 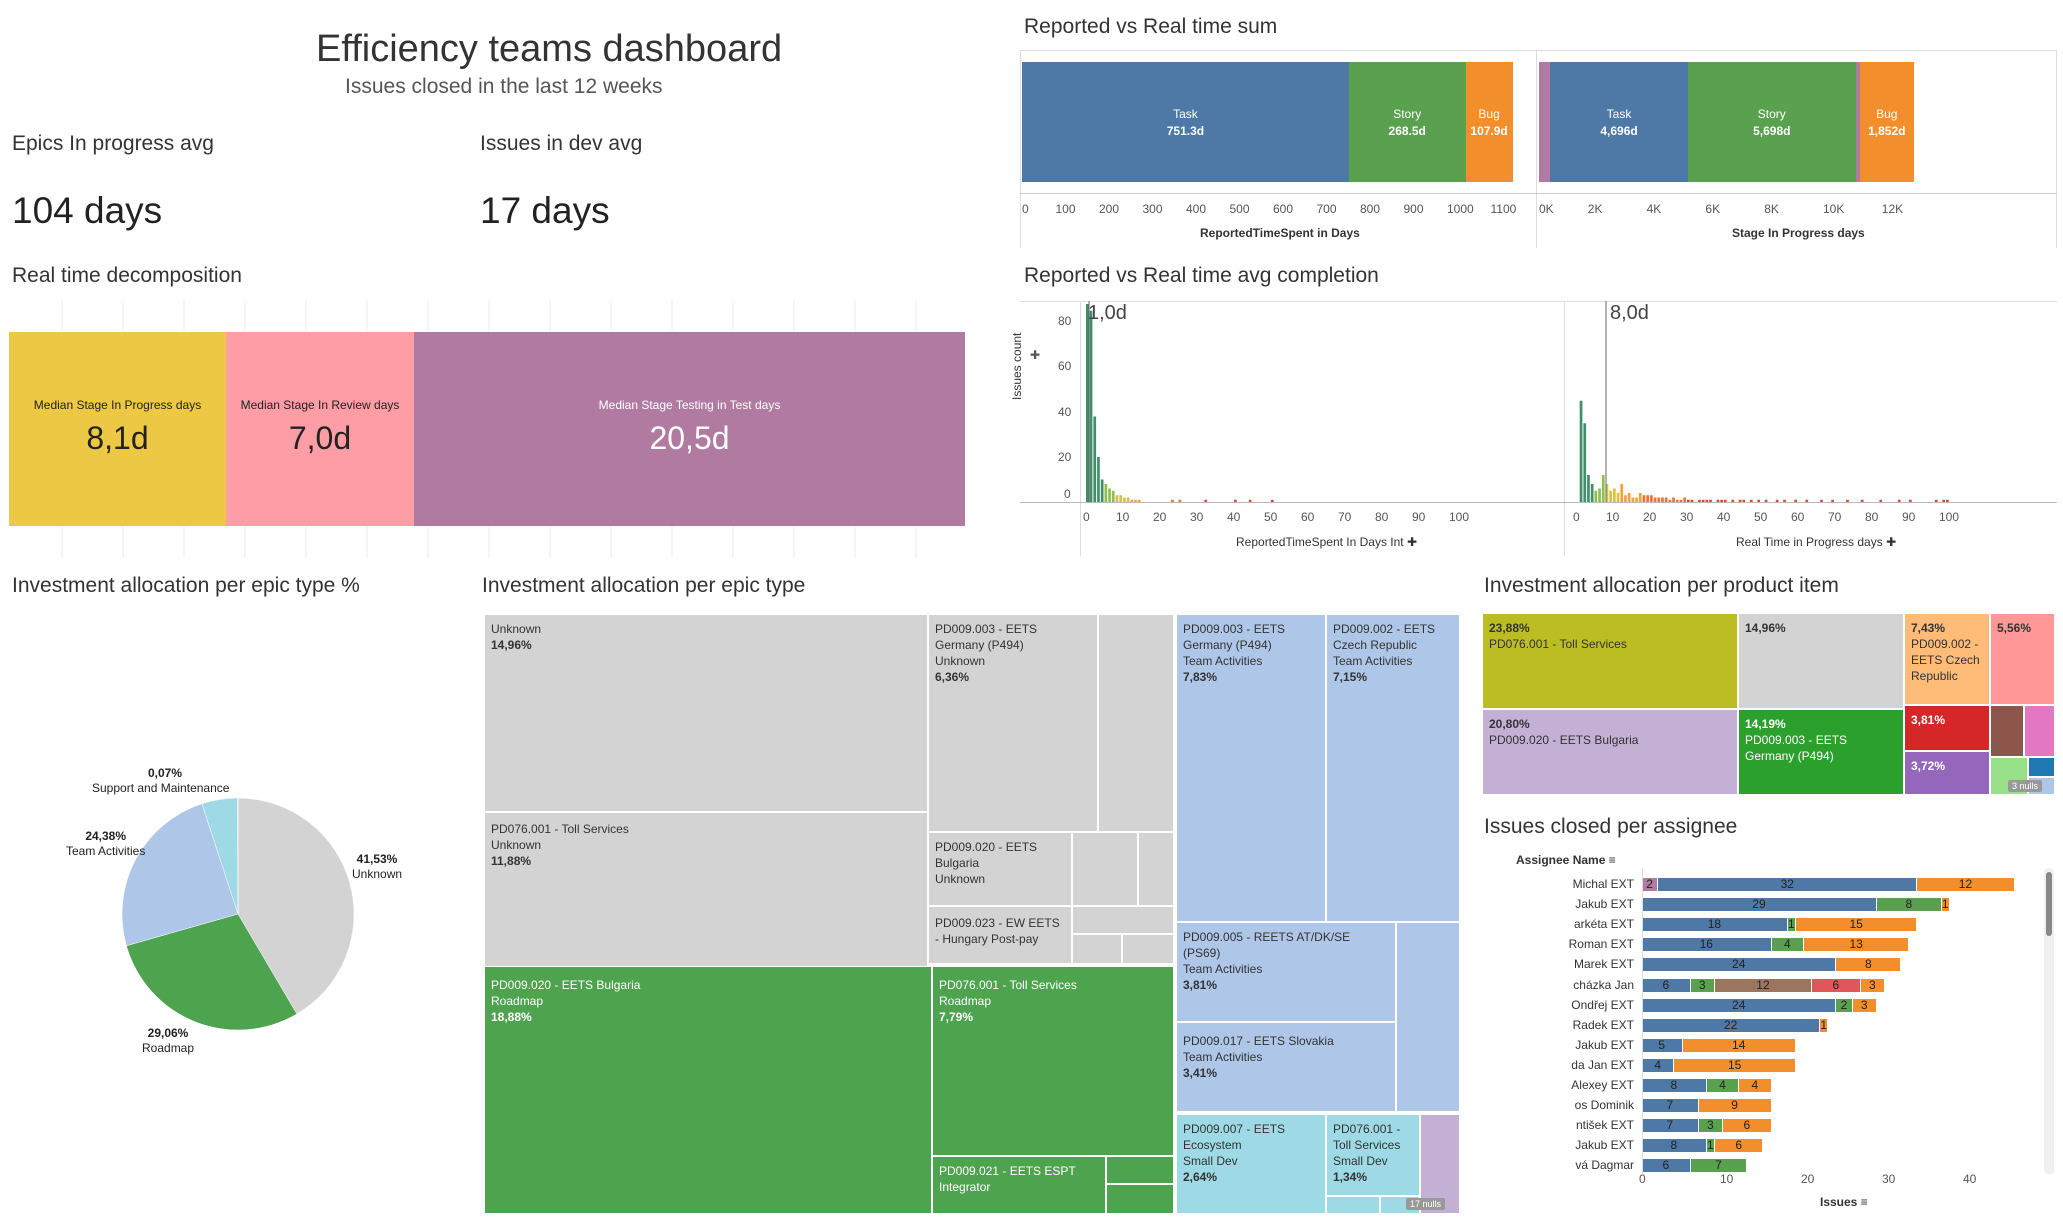 I want to click on assignee-bar-segment: 24, so click(x=1739, y=964).